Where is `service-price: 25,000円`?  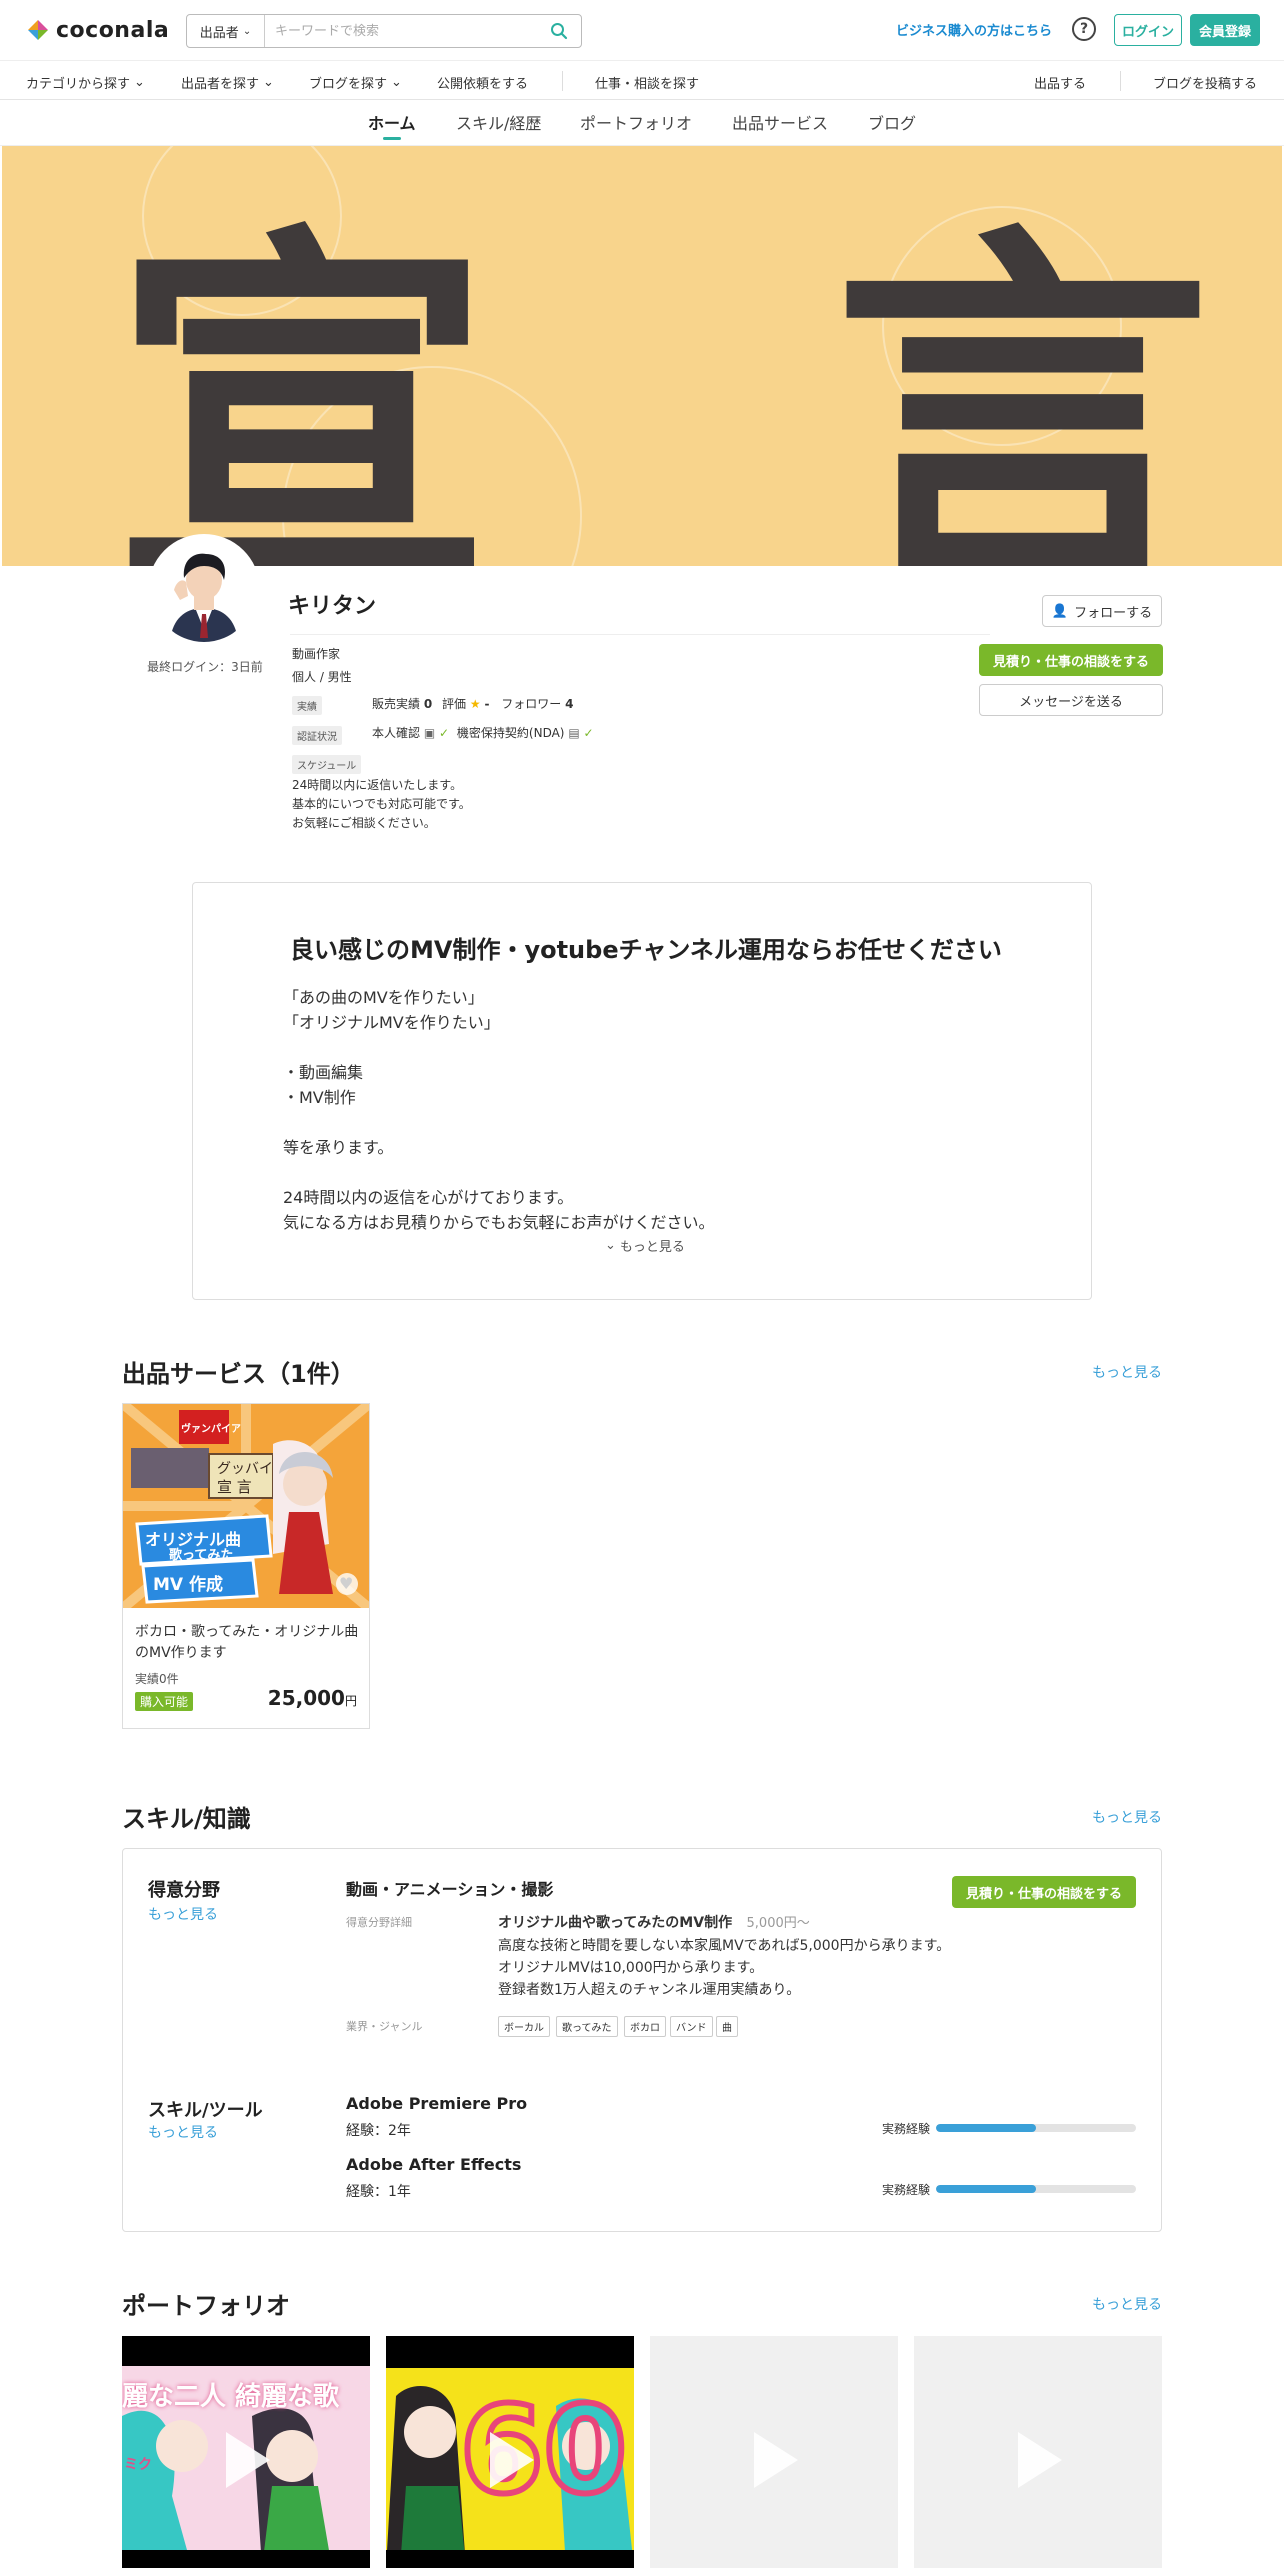 service-price: 25,000円 is located at coordinates (312, 1698).